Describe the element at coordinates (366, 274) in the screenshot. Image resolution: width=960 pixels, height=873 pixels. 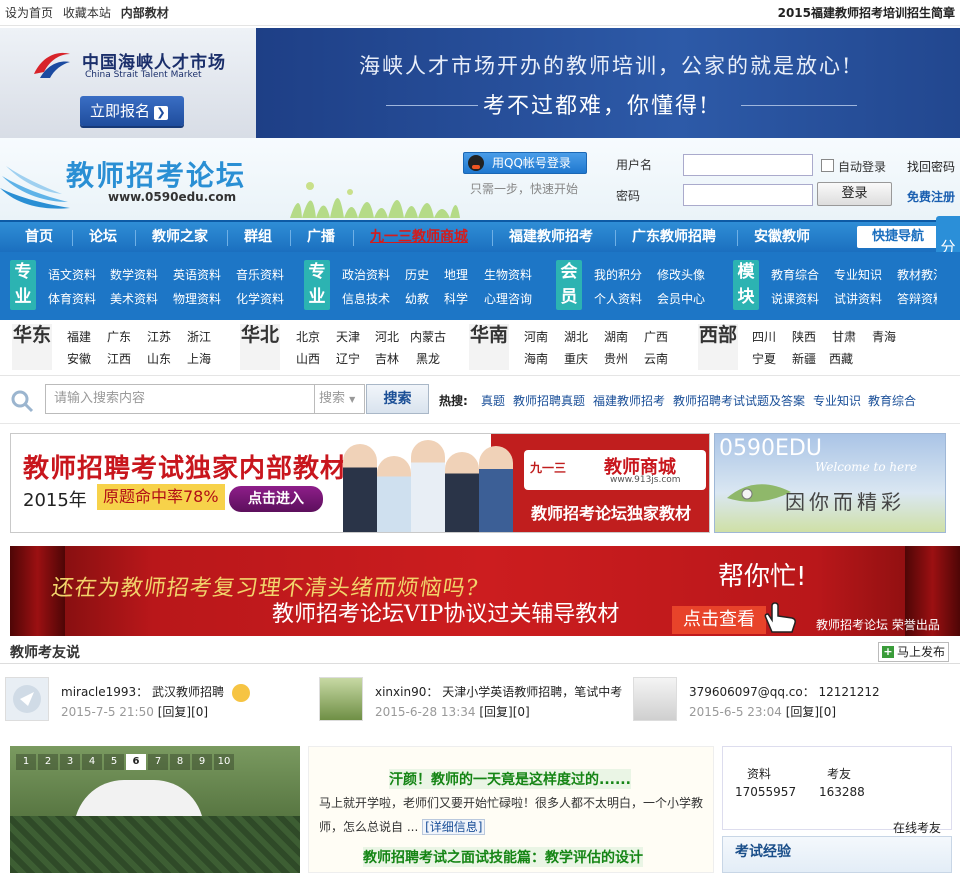
I see `category-link: 政治资料` at that location.